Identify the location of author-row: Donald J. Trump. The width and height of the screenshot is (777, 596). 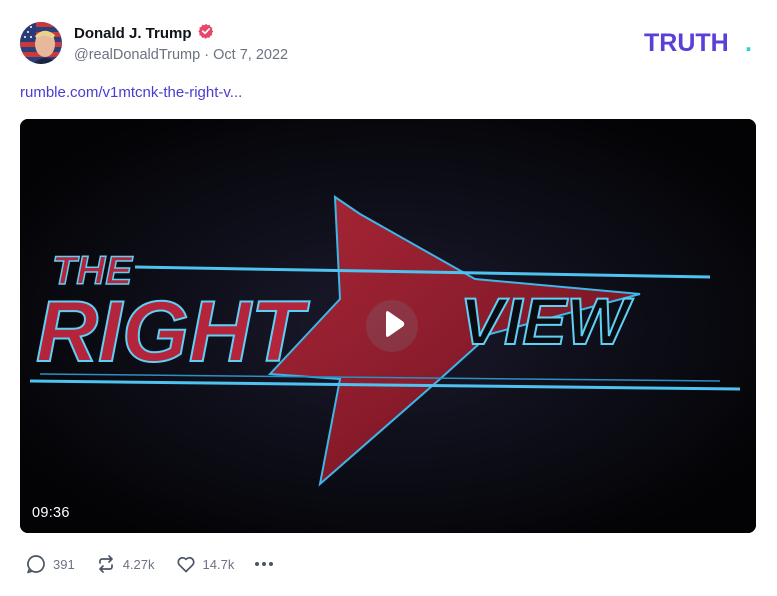
(144, 33).